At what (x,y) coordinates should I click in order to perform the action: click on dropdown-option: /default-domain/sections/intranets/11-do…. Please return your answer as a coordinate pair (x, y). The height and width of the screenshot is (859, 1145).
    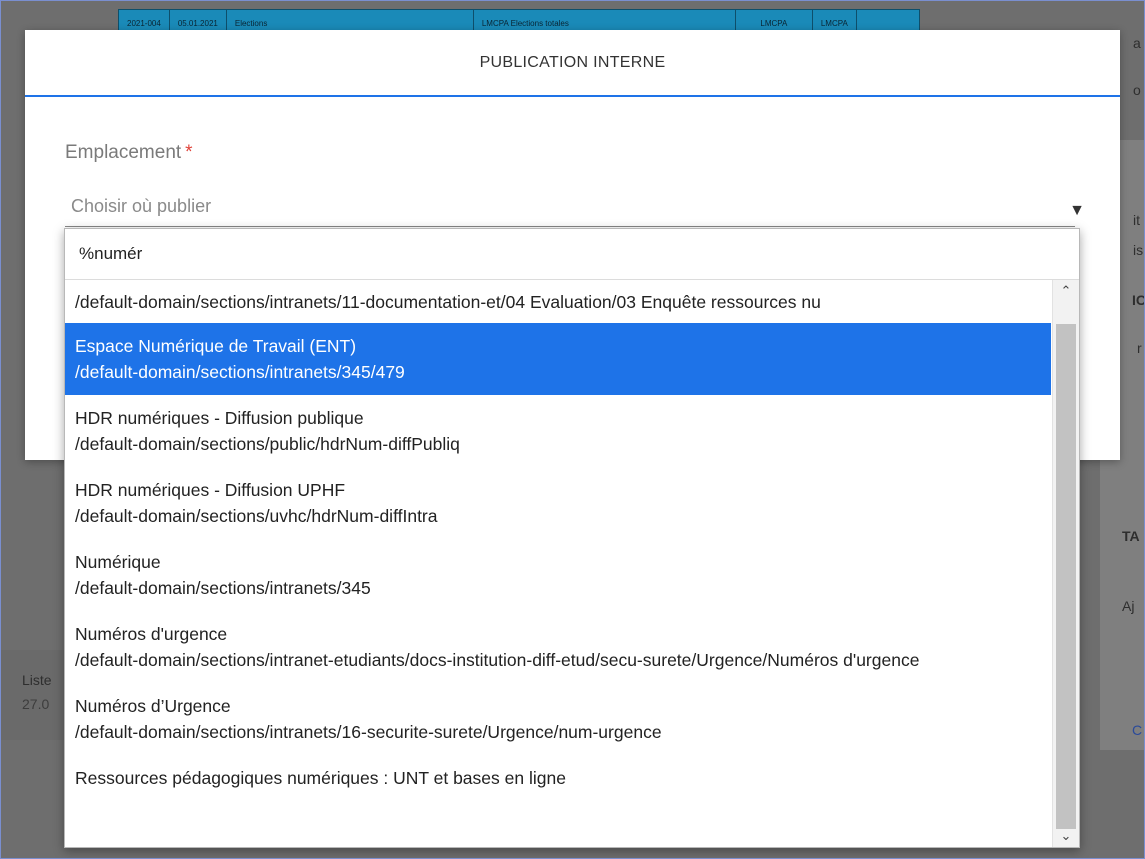
    Looking at the image, I should click on (558, 301).